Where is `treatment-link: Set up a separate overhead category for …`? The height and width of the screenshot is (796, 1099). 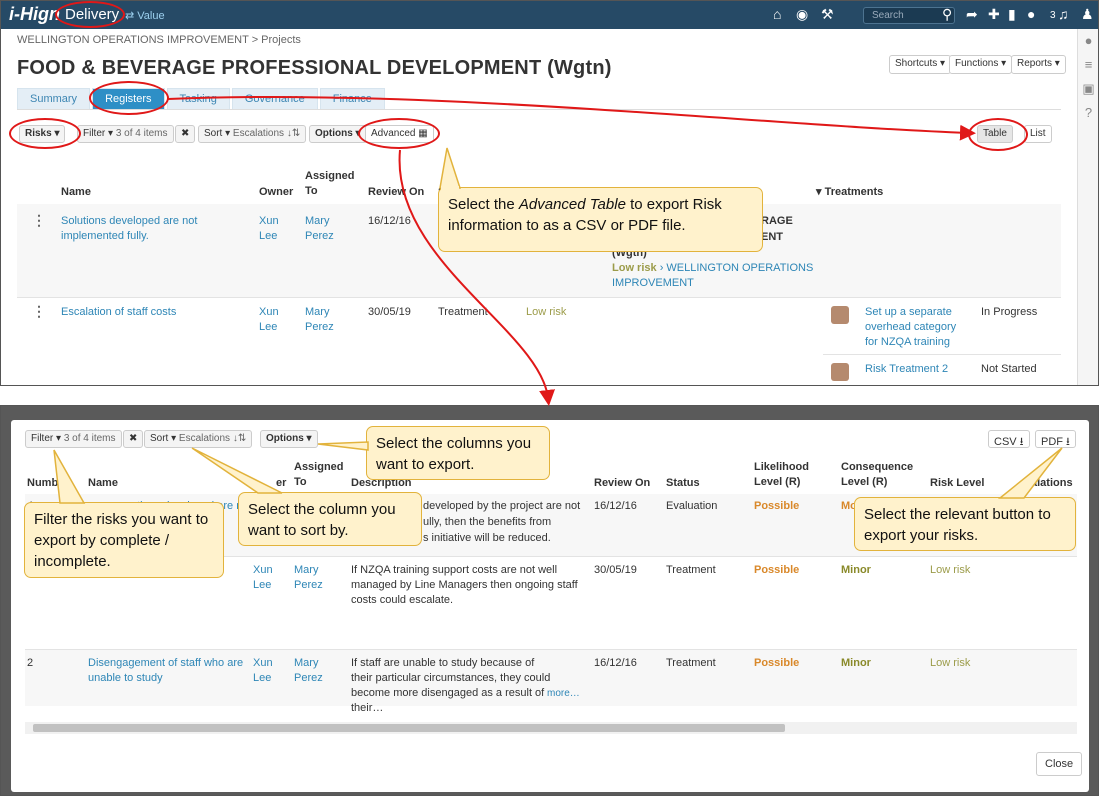
treatment-link: Set up a separate overhead category for … is located at coordinates (915, 327).